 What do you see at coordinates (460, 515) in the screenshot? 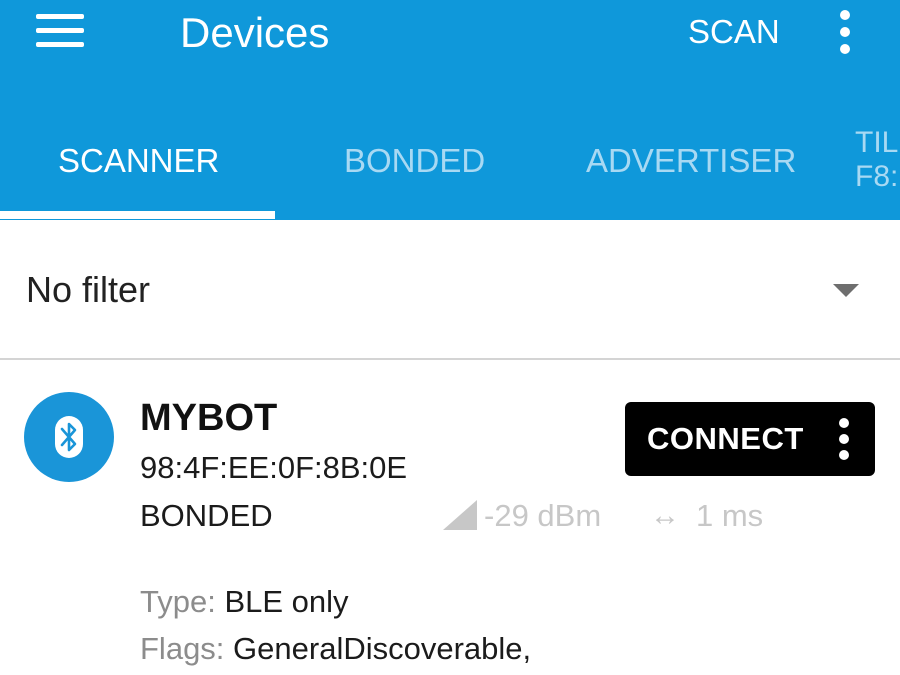
I see `signal-strength-icon` at bounding box center [460, 515].